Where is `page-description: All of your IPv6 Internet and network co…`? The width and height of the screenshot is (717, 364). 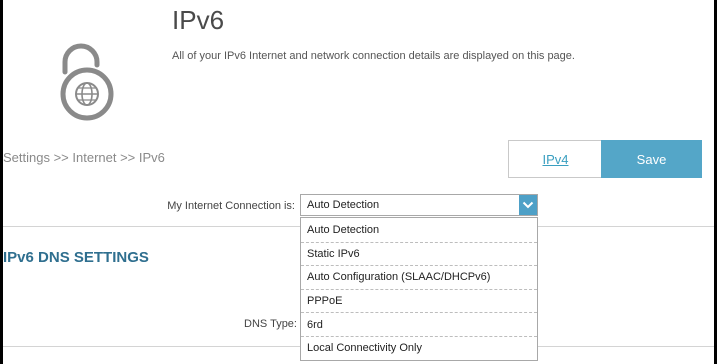
page-description: All of your IPv6 Internet and network co… is located at coordinates (373, 56).